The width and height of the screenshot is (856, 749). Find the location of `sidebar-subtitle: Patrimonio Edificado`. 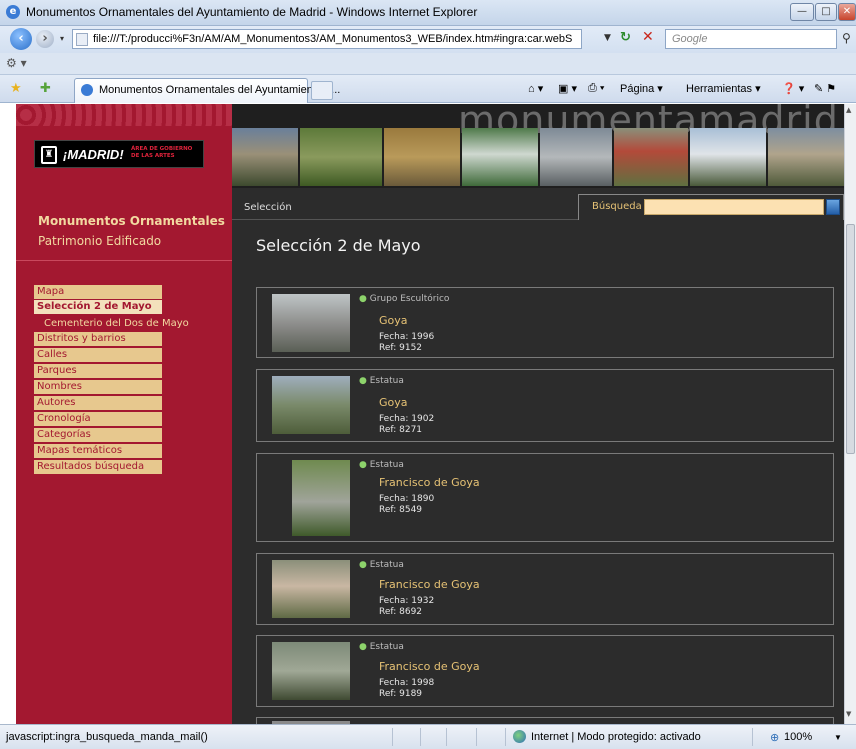

sidebar-subtitle: Patrimonio Edificado is located at coordinates (99, 241).